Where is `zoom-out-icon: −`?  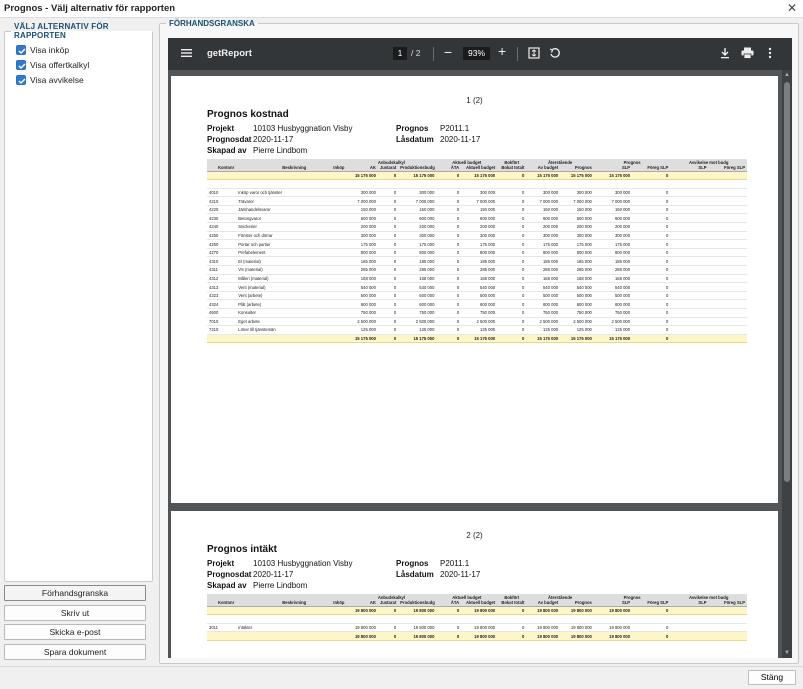 zoom-out-icon: − is located at coordinates (448, 52).